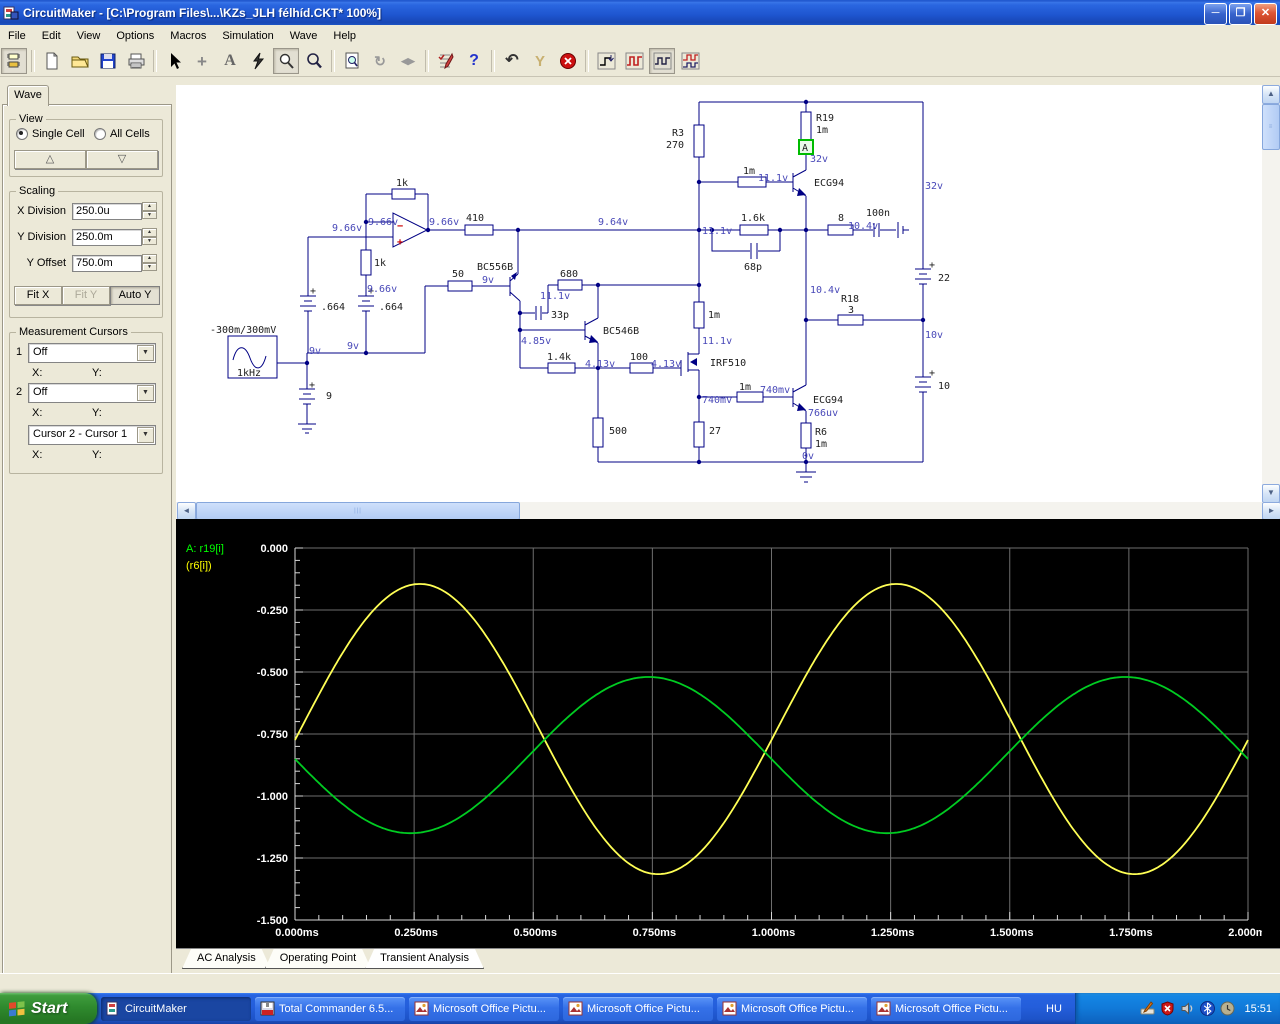  Describe the element at coordinates (38, 295) in the screenshot. I see `fit-x-button: Fit X` at that location.